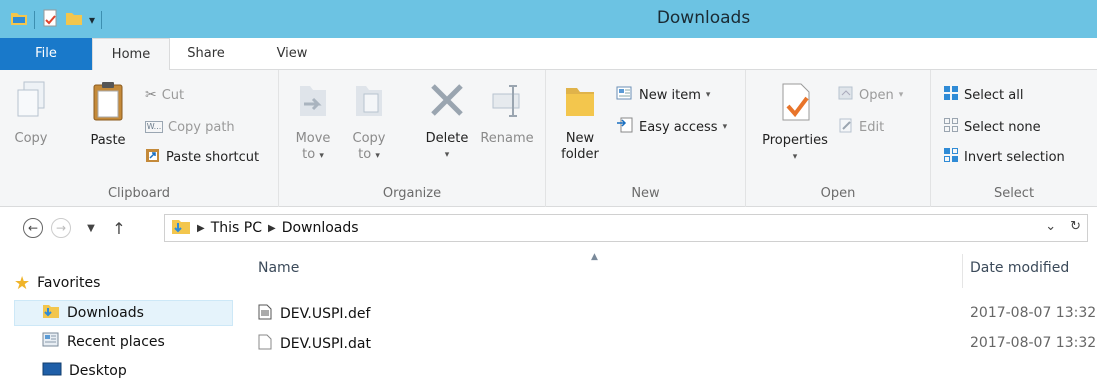 Image resolution: width=1097 pixels, height=383 pixels. I want to click on clipboard-label: Clipboard, so click(139, 193).